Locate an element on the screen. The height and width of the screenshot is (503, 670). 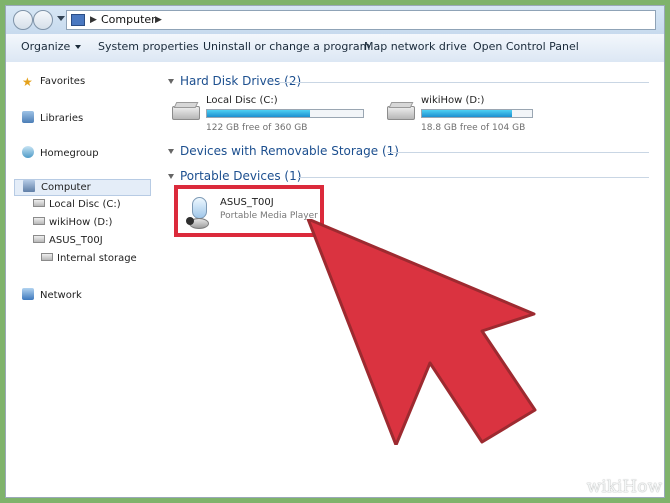
organize-button: Organize is located at coordinates (51, 46).